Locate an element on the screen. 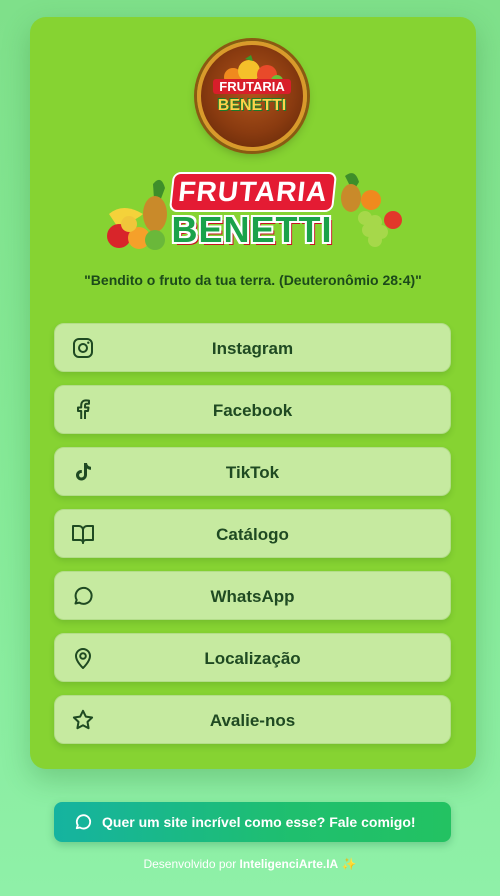 The height and width of the screenshot is (896, 500). brand-banner: FRUTARIA BENETTI is located at coordinates (253, 212).